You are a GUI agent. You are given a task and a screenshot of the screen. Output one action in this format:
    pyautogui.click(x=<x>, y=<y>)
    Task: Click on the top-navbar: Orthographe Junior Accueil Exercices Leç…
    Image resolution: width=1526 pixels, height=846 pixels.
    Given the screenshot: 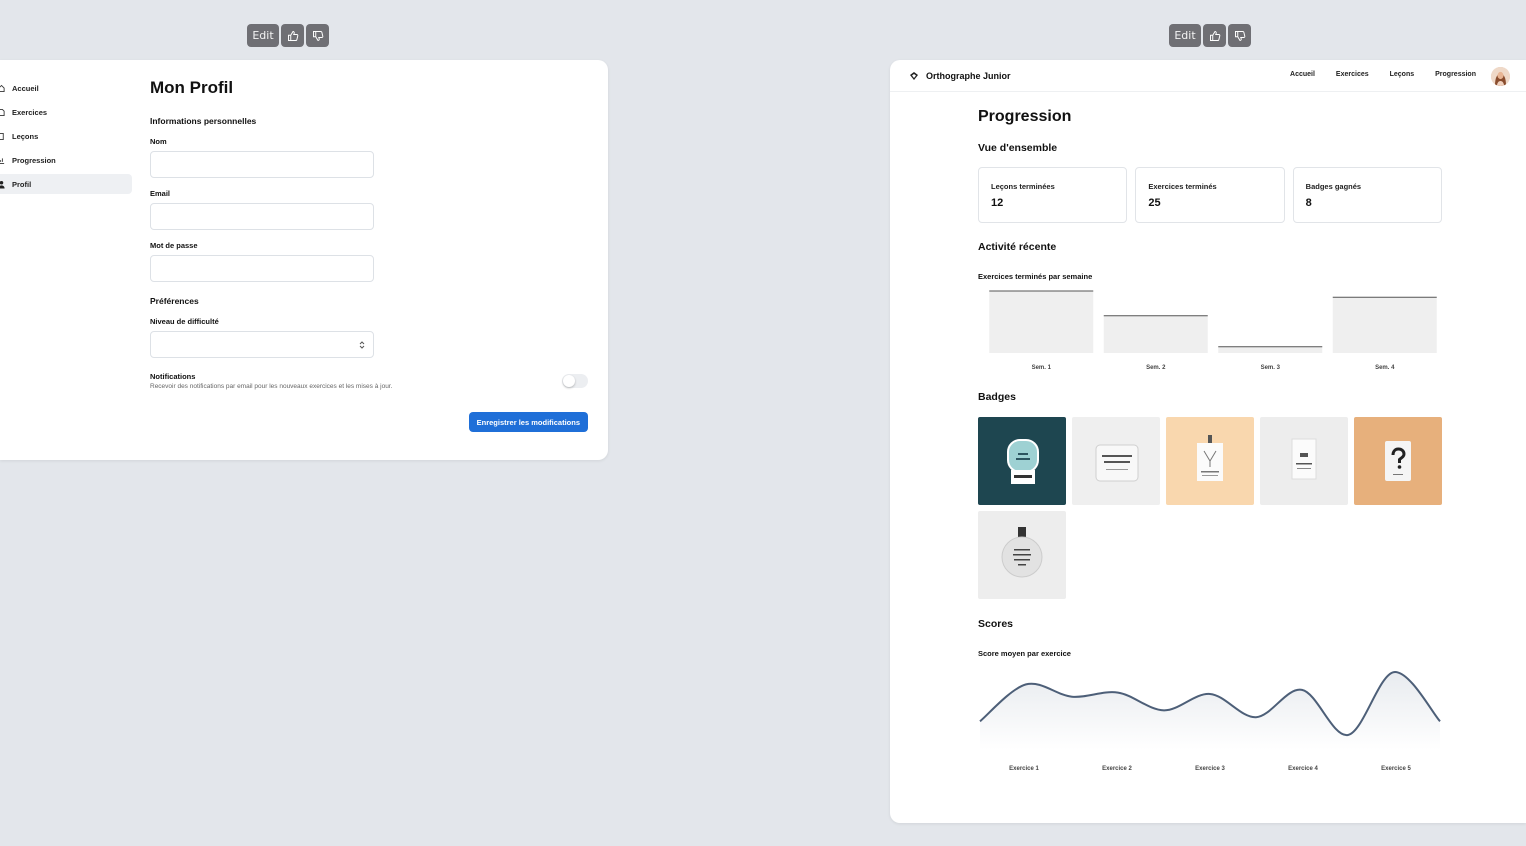 What is the action you would take?
    pyautogui.click(x=1208, y=76)
    